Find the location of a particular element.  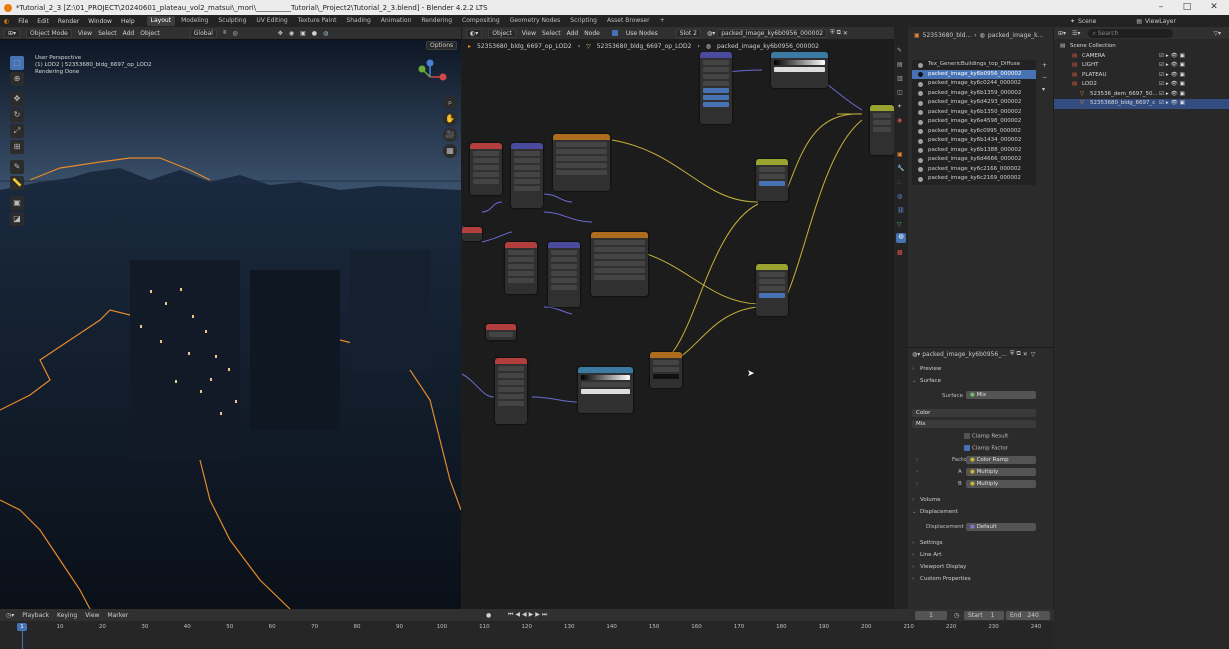

timeline-menu-playback: Playback is located at coordinates (35, 615).